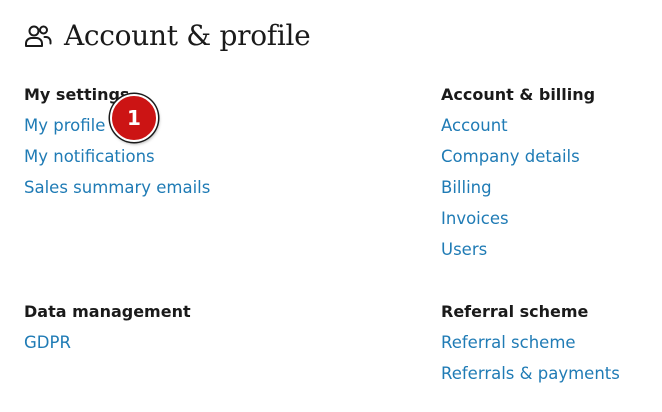 The height and width of the screenshot is (412, 662). I want to click on referral-scheme-link: Referral scheme, so click(508, 342).